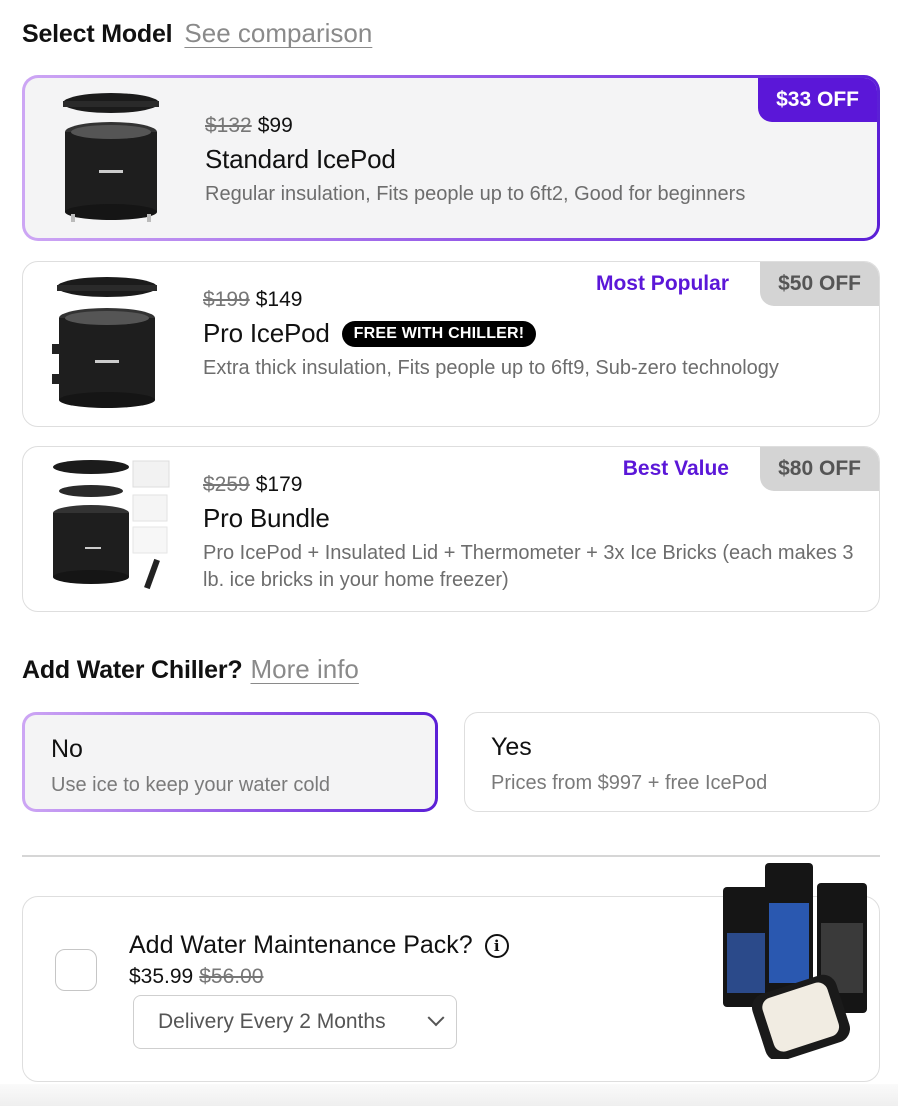 The height and width of the screenshot is (1106, 898). I want to click on pro-bundle-image, so click(111, 525).